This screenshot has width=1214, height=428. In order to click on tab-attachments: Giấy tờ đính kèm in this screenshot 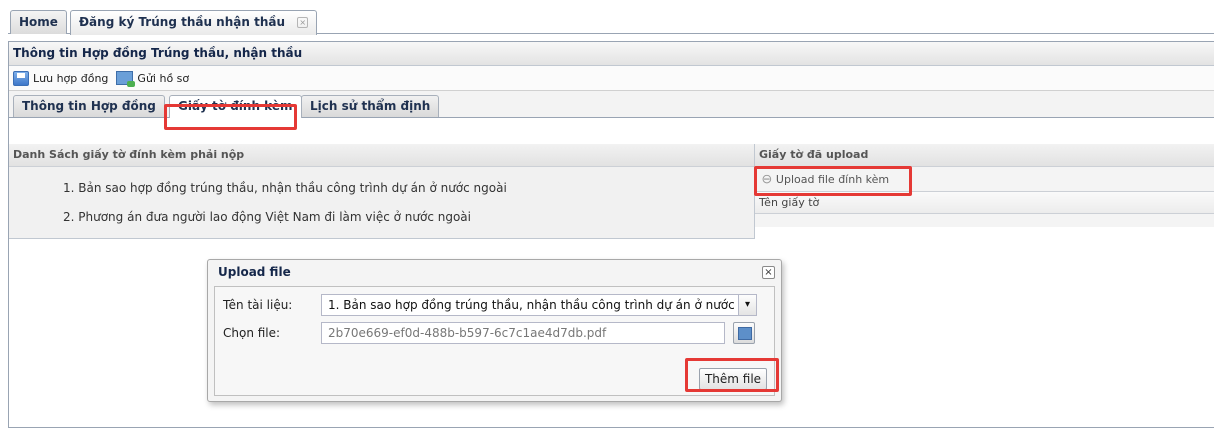, I will do `click(235, 106)`.